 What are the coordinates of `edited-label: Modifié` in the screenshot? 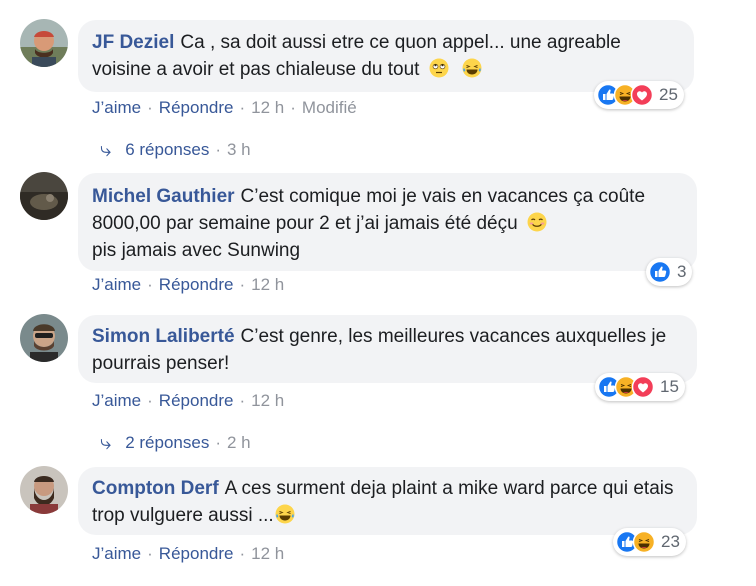 It's located at (329, 107).